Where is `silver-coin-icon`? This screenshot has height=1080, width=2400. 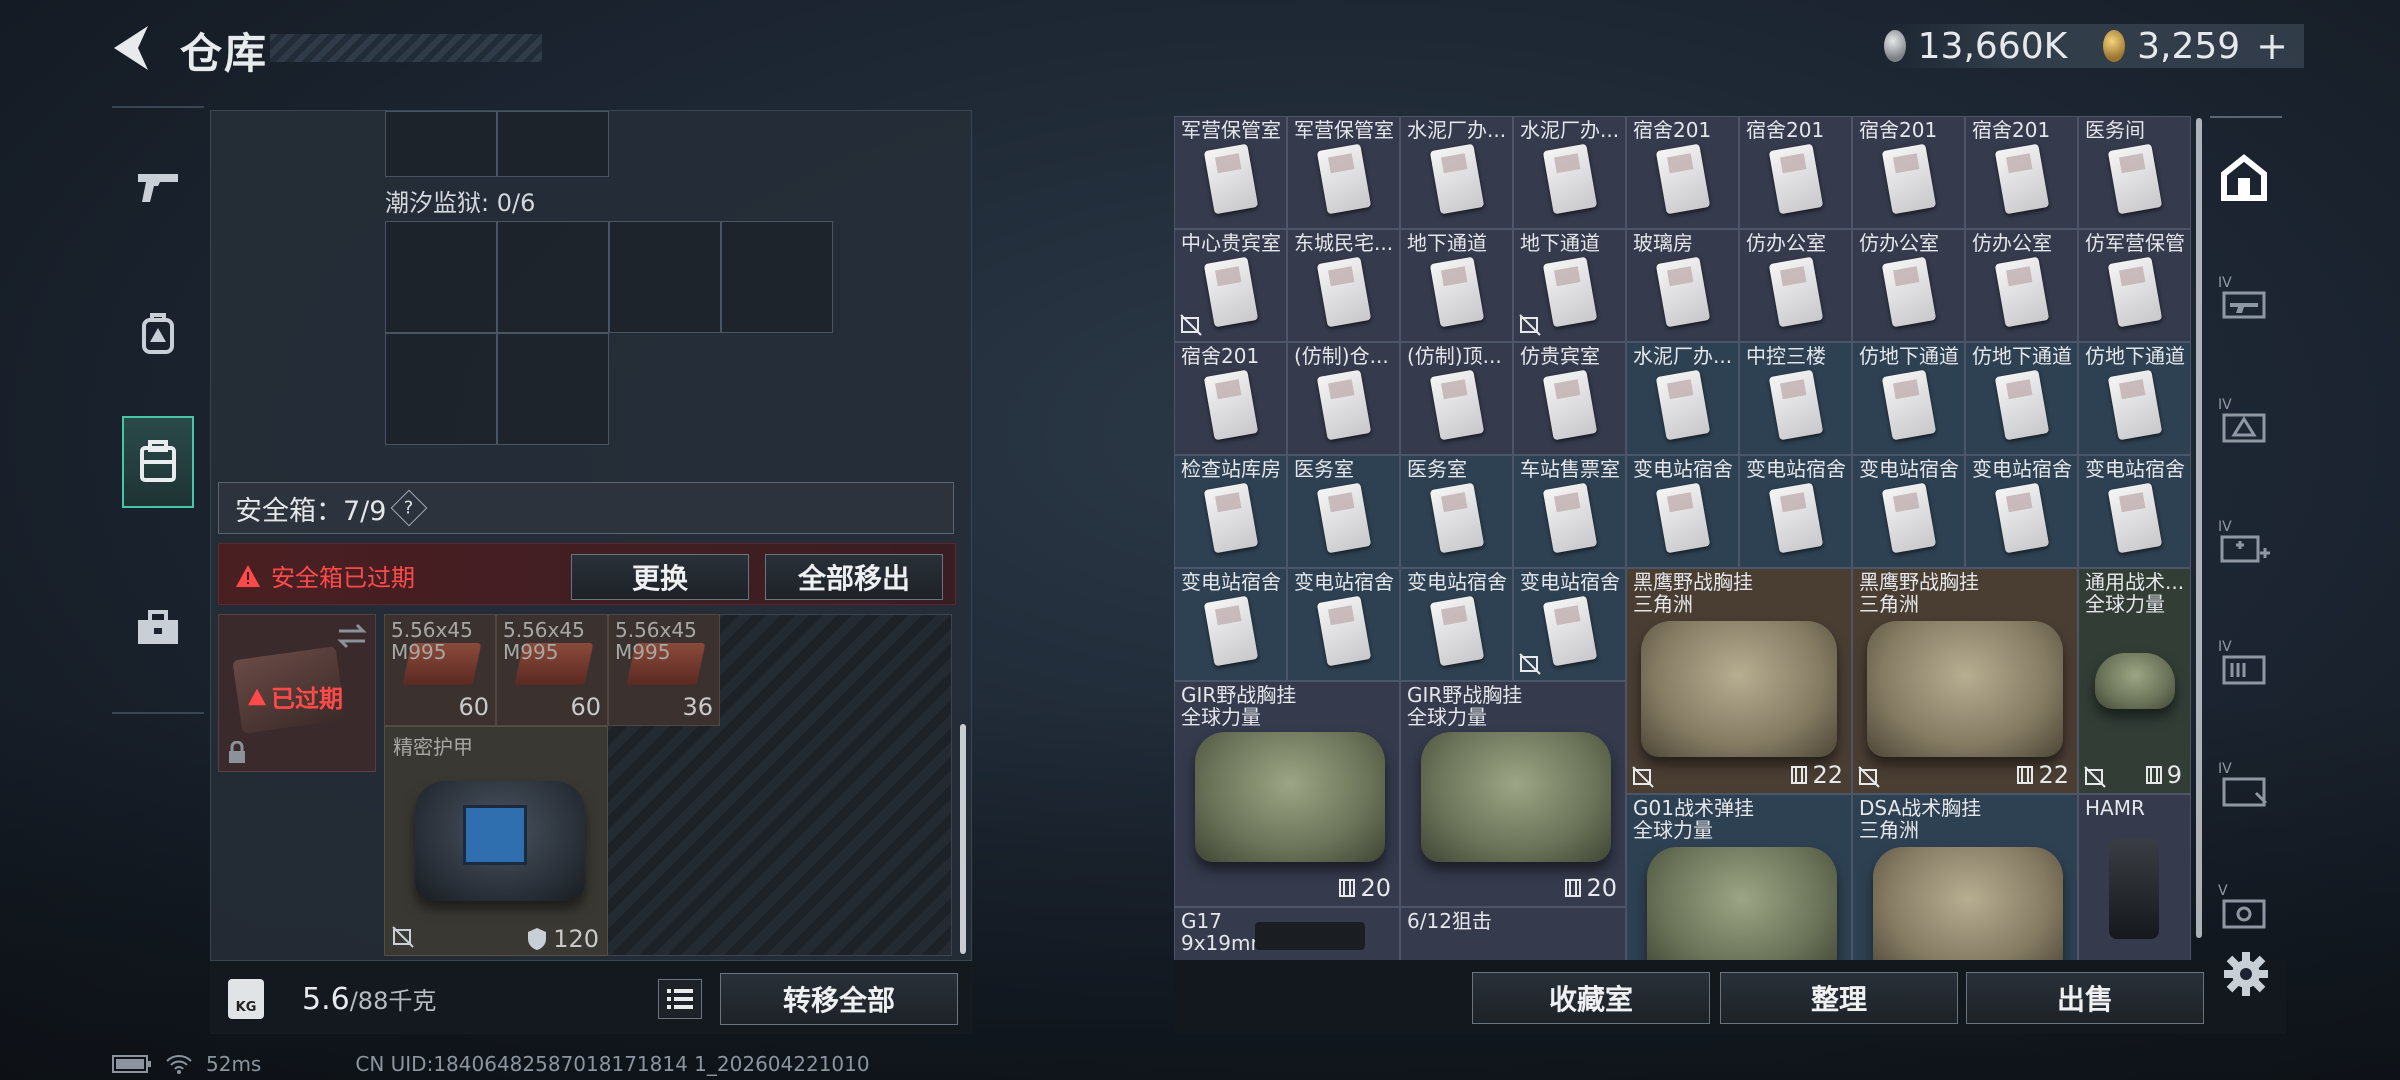 silver-coin-icon is located at coordinates (1894, 46).